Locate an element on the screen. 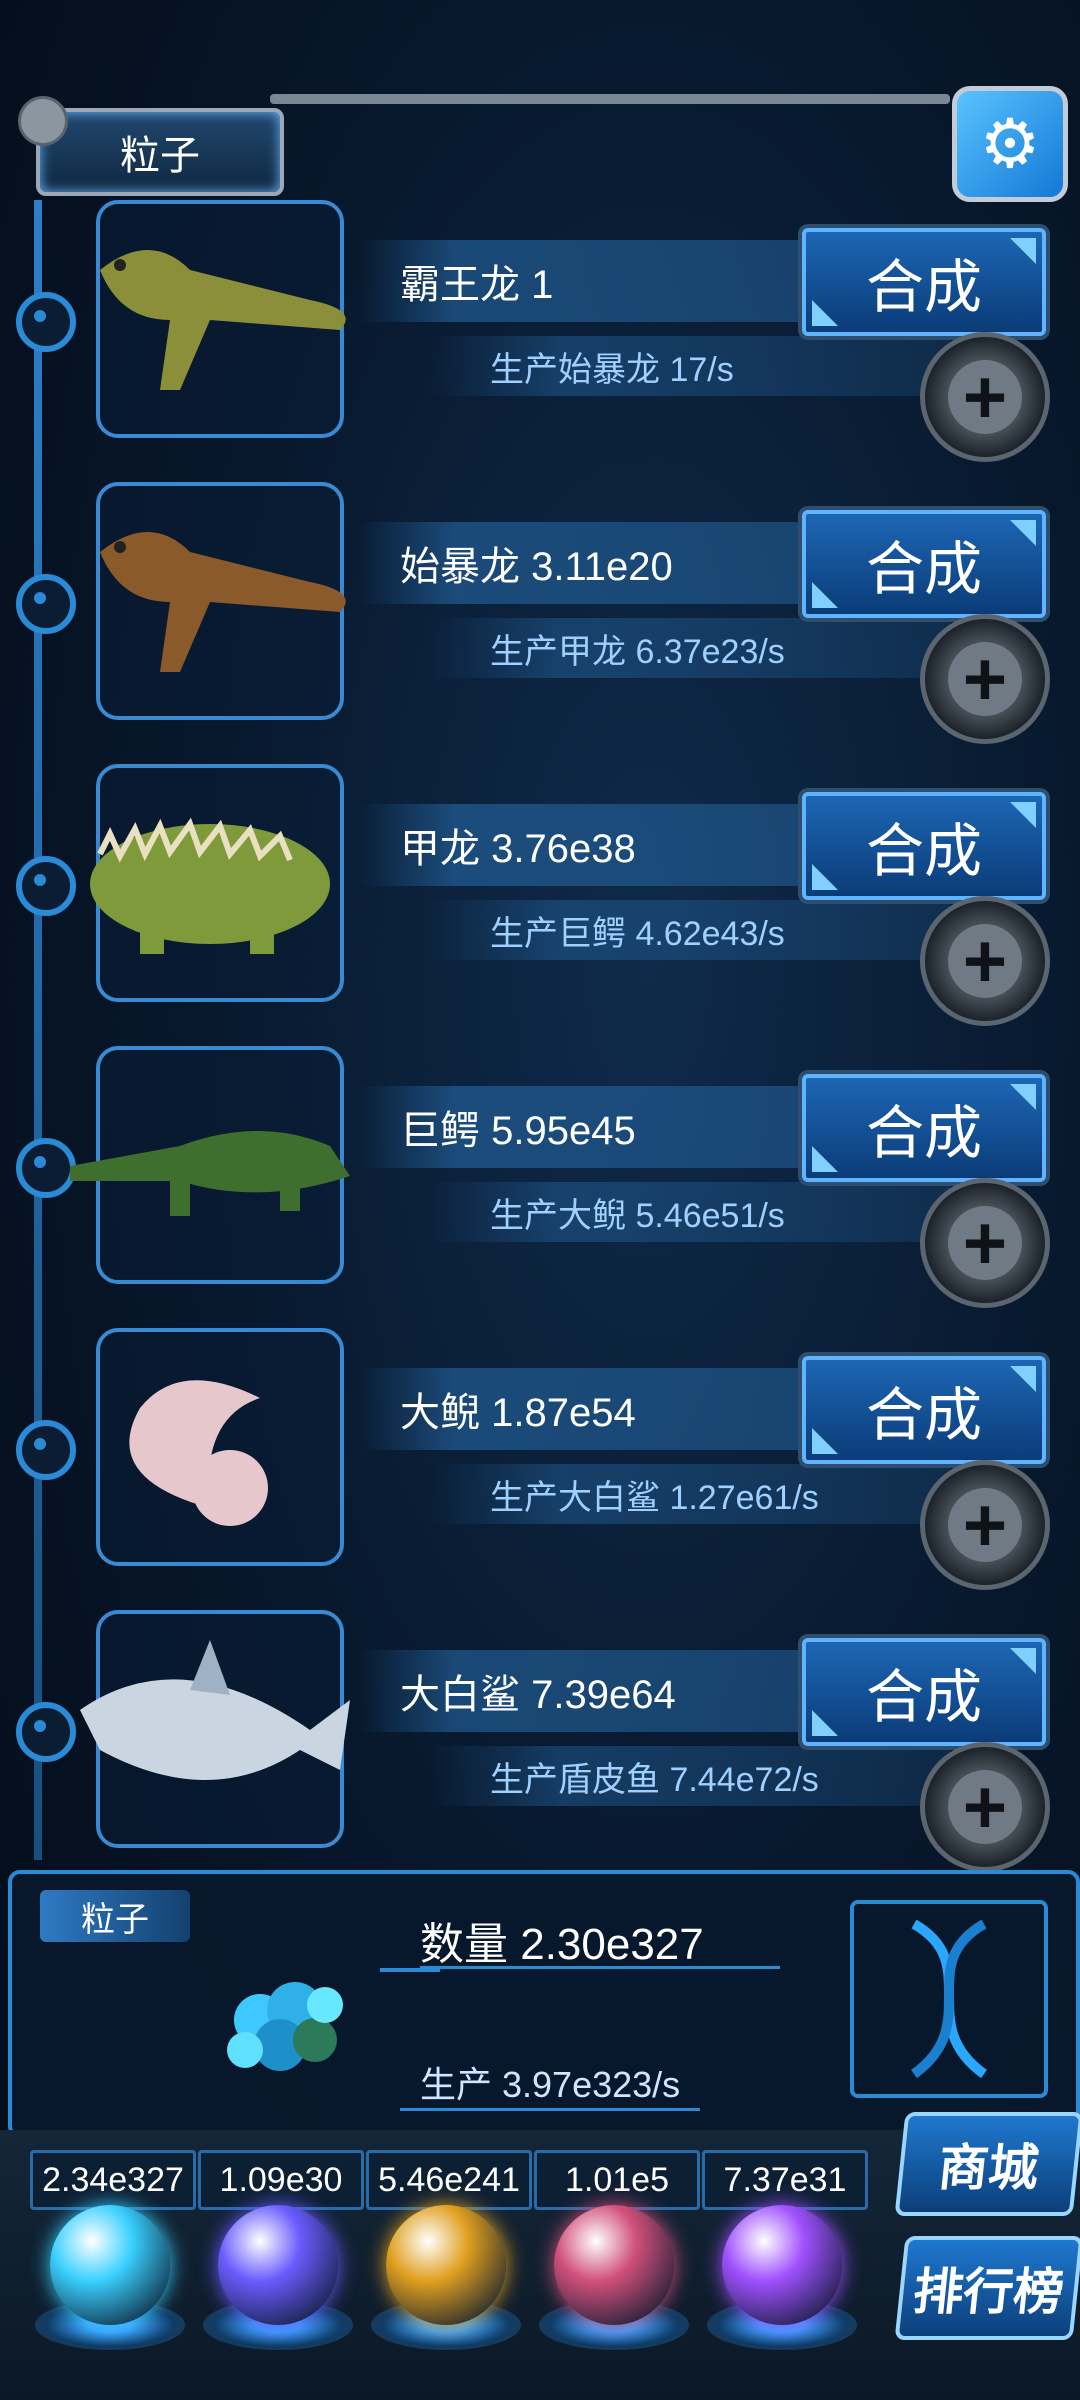 This screenshot has height=2400, width=1080. page-title: 粒子 is located at coordinates (151, 146).